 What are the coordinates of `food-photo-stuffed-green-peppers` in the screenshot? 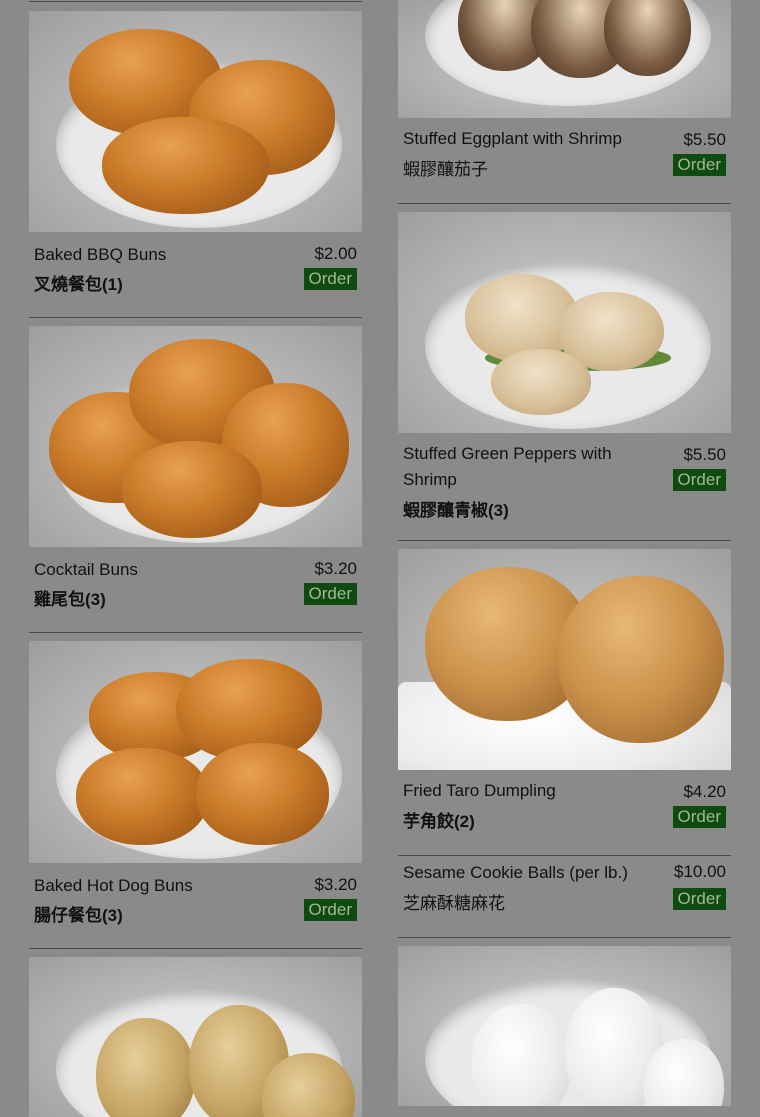 It's located at (564, 322).